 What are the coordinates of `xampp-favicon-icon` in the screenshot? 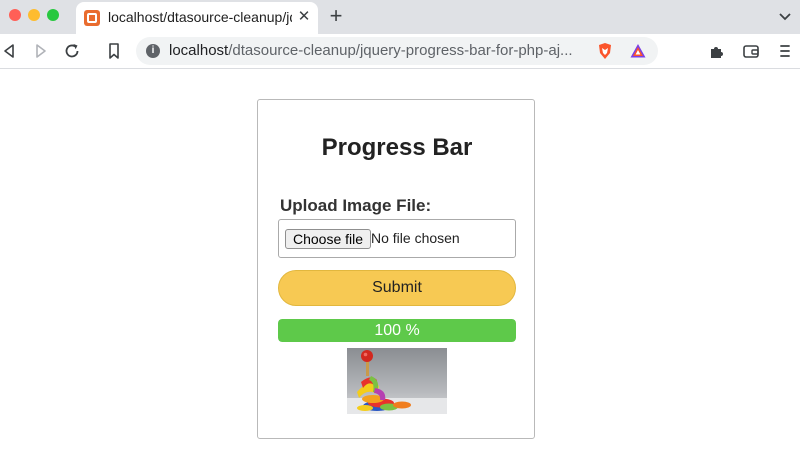 It's located at (92, 18).